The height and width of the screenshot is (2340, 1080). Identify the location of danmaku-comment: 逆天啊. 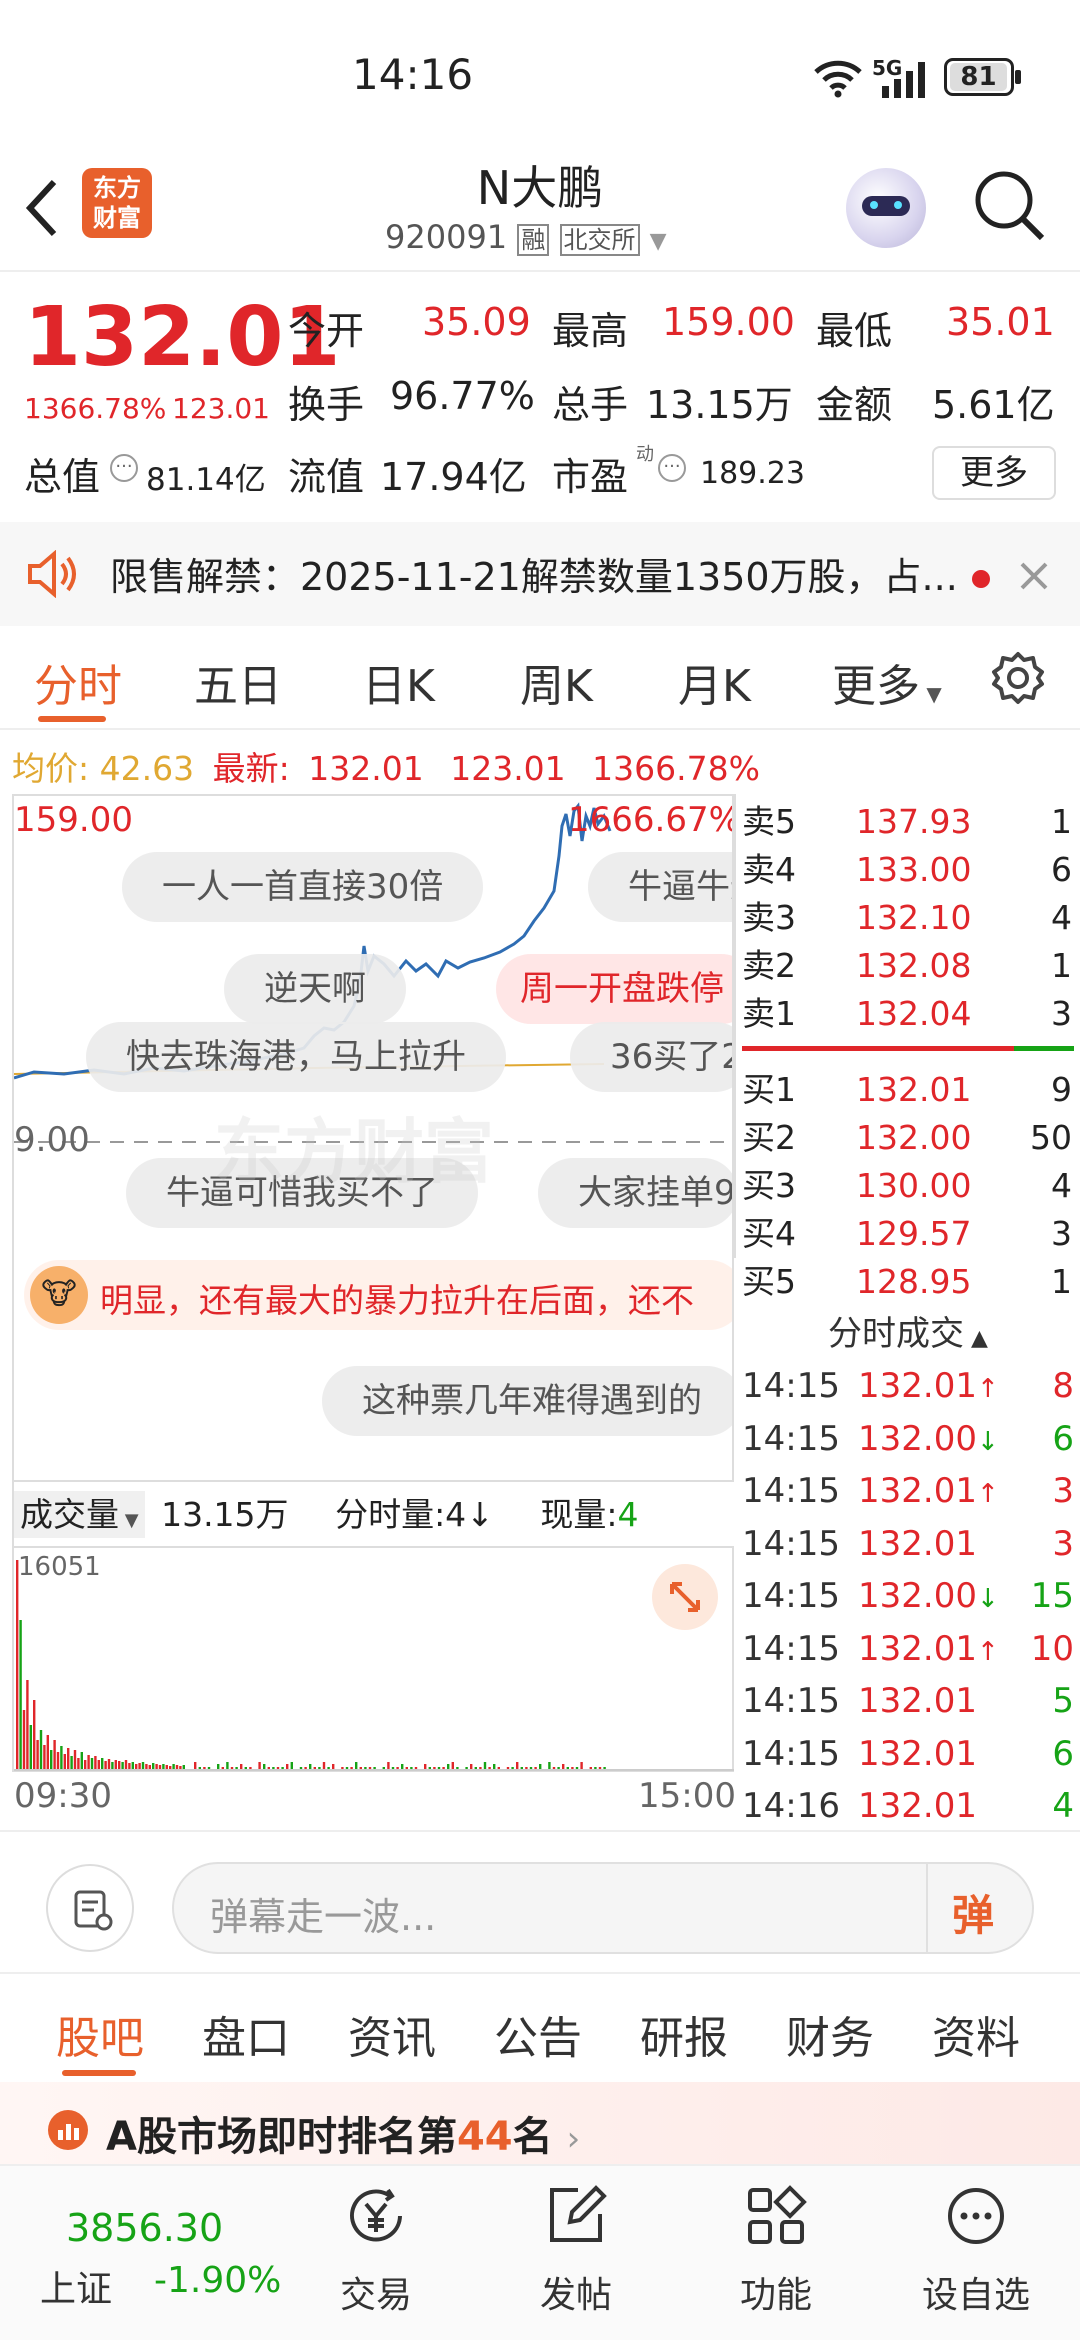
(315, 989).